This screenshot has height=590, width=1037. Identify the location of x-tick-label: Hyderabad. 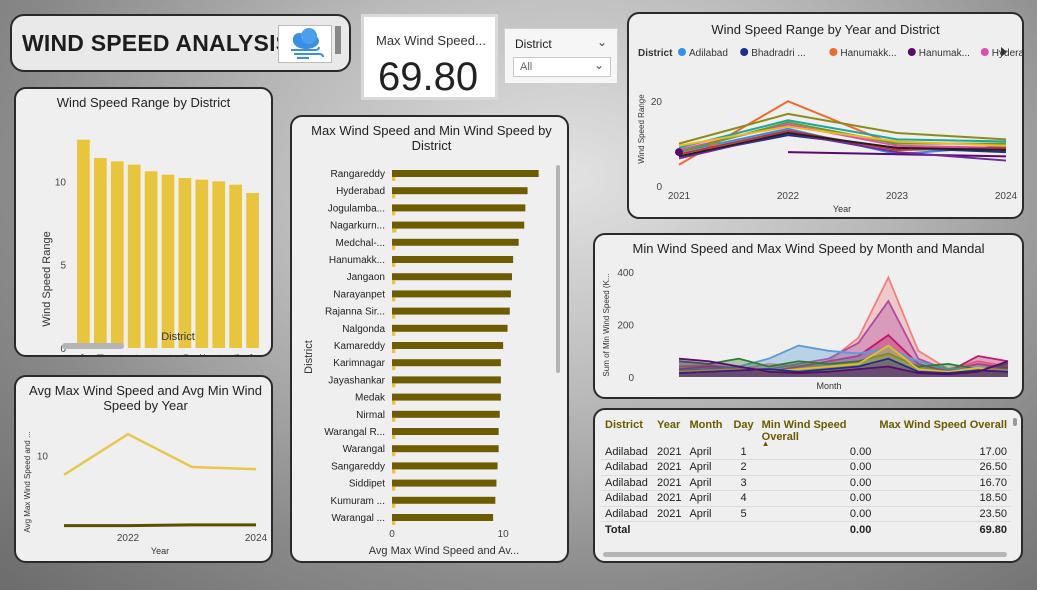
(100, 355).